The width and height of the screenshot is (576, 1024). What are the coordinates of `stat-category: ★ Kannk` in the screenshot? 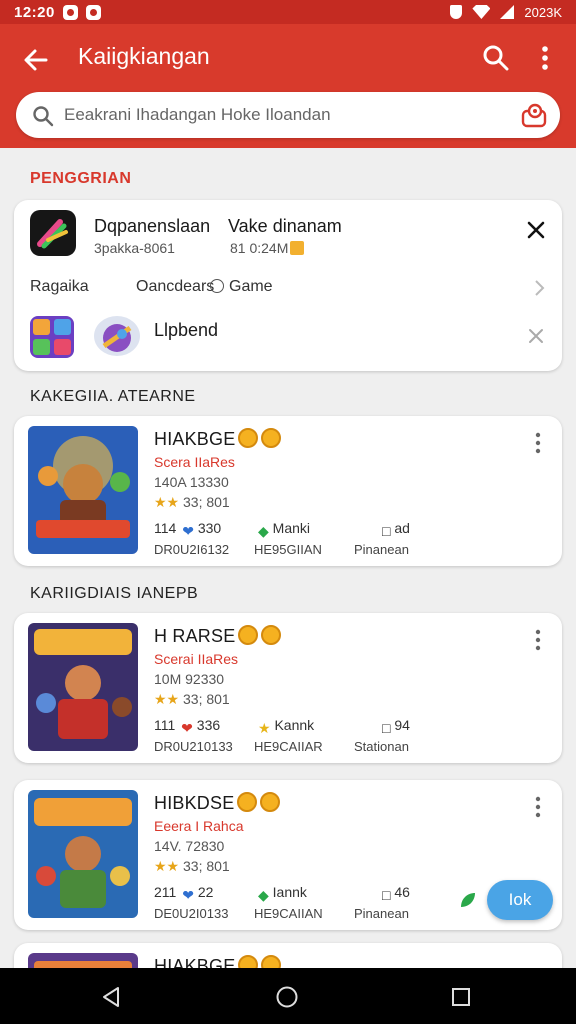 It's located at (285, 727).